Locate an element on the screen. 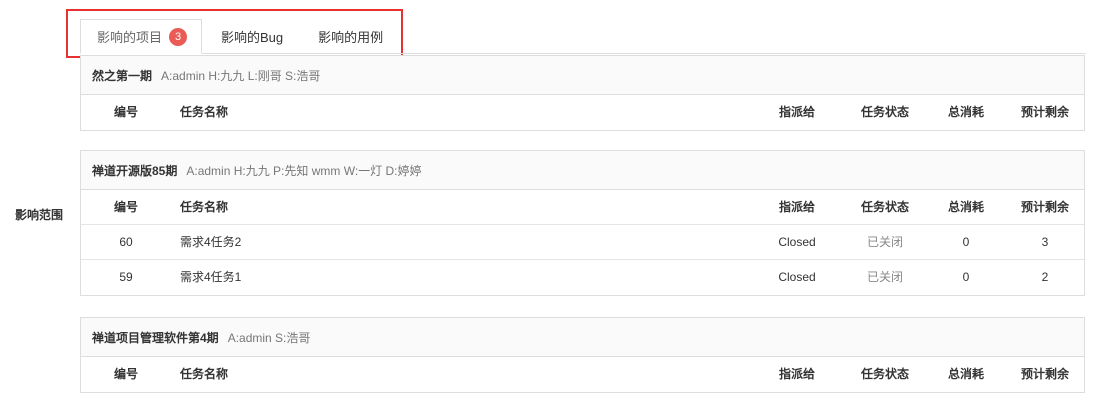 The height and width of the screenshot is (407, 1103). table-row: 59 需求4任务1 Closed 已关闭 0 2 is located at coordinates (582, 277).